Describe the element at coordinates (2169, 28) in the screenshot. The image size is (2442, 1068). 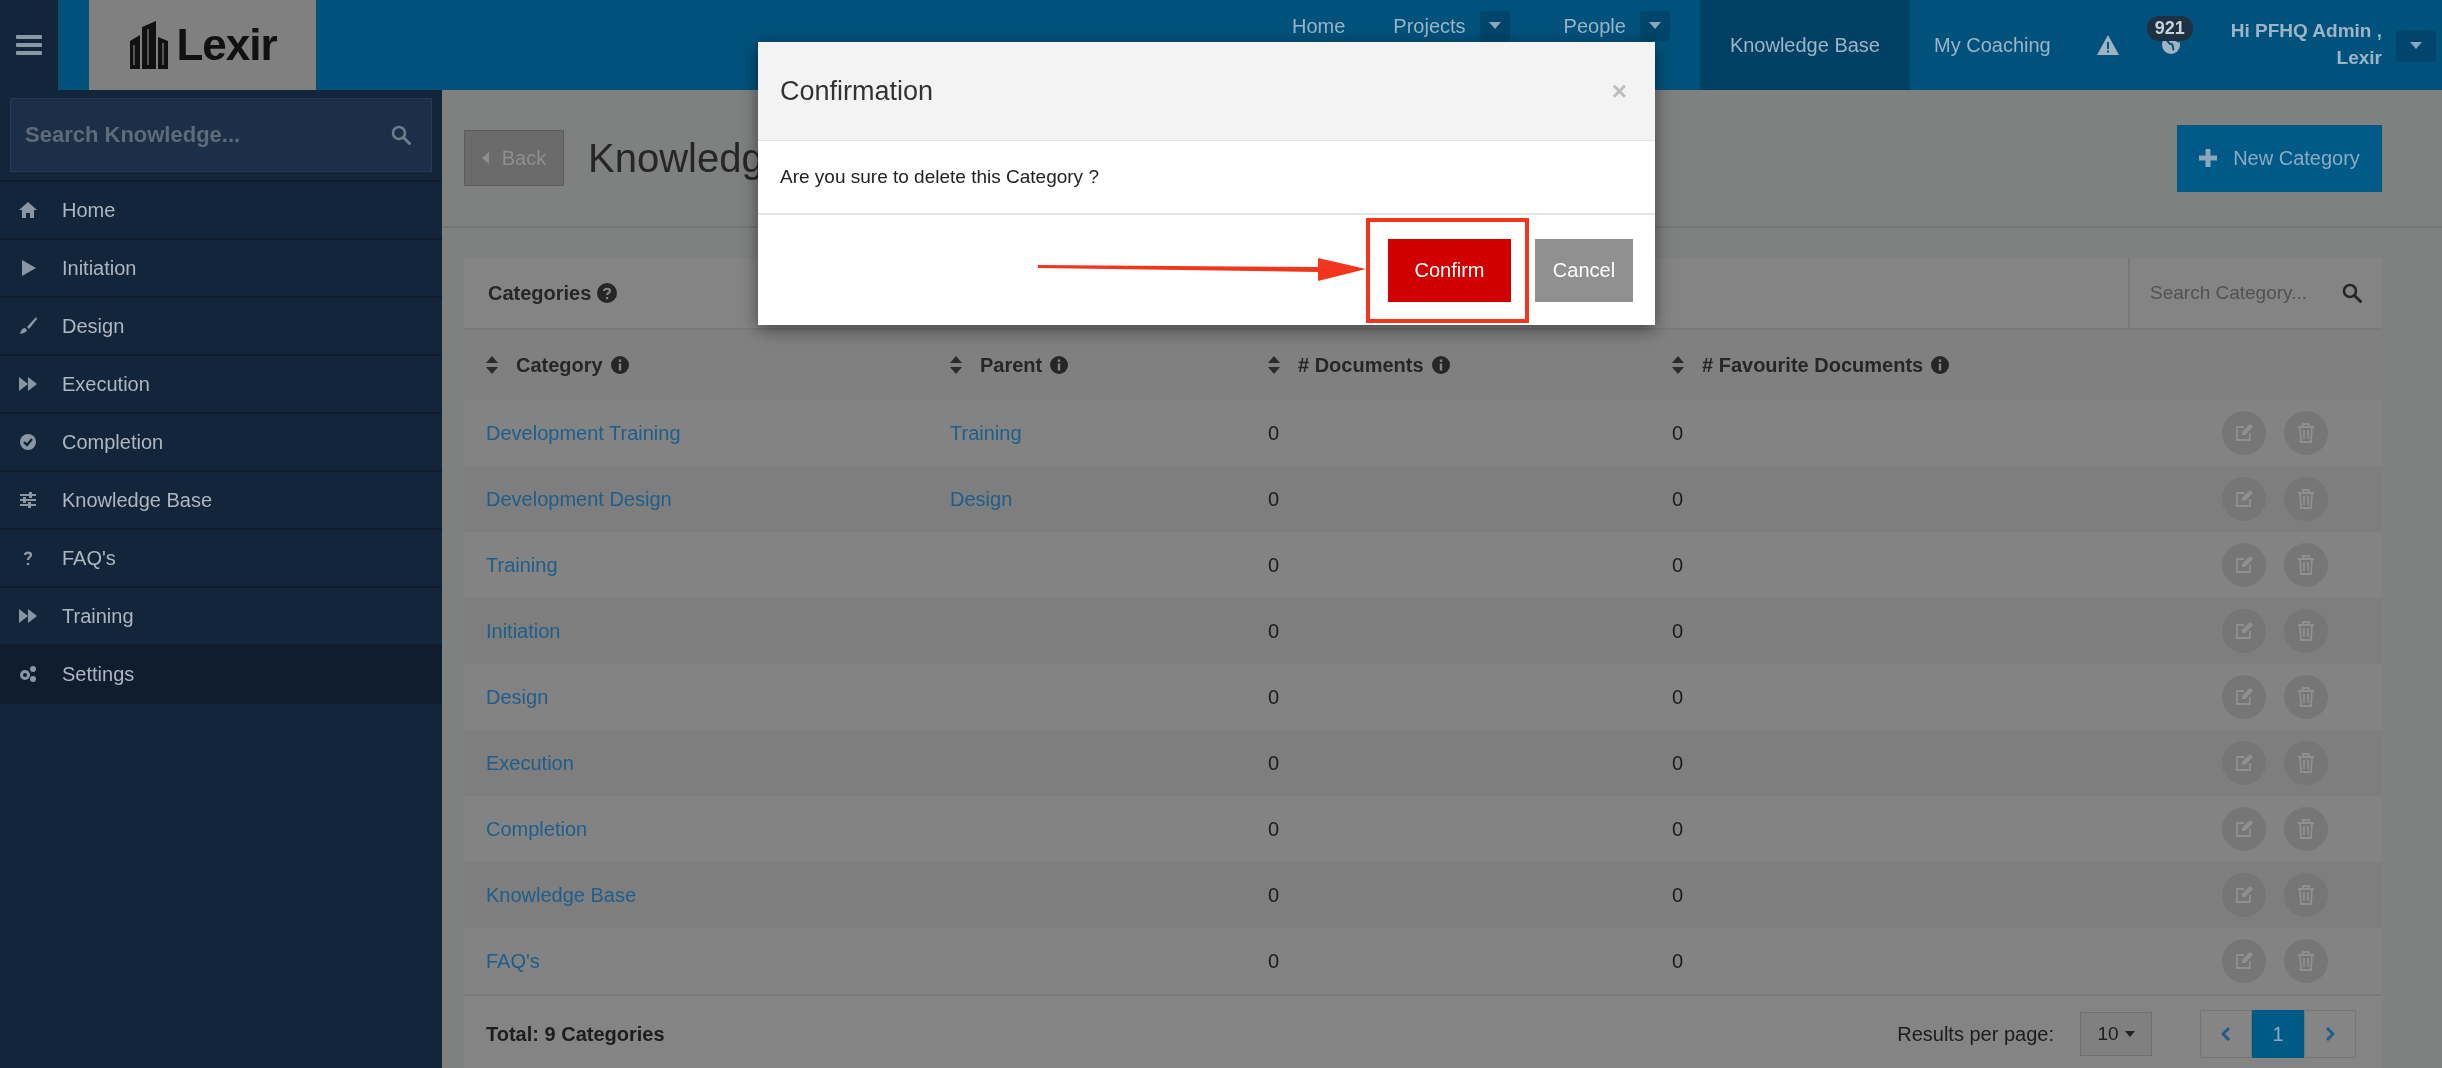
I see `notification-badge: 921` at that location.